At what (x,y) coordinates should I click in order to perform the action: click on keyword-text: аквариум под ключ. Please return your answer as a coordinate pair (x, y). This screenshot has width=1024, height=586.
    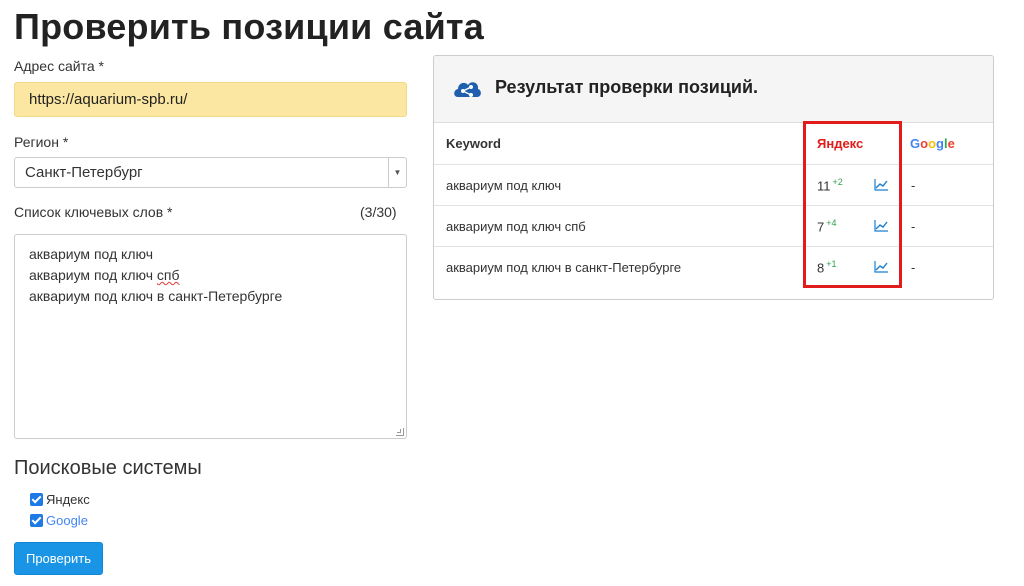
    Looking at the image, I should click on (93, 275).